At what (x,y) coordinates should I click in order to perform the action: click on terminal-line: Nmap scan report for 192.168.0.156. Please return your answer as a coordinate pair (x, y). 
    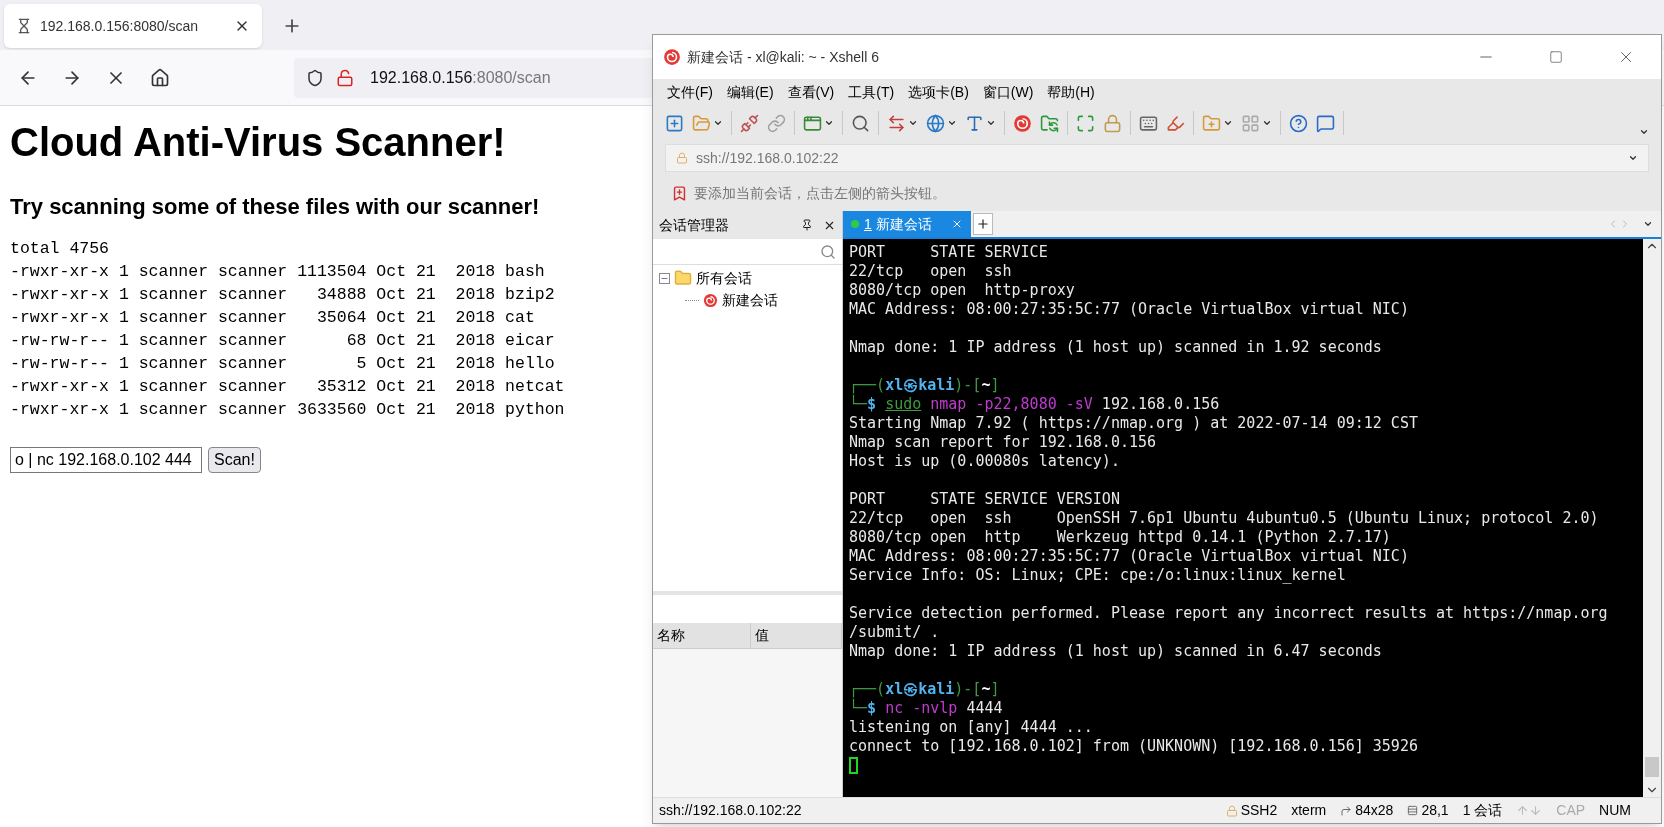
    Looking at the image, I should click on (1003, 442).